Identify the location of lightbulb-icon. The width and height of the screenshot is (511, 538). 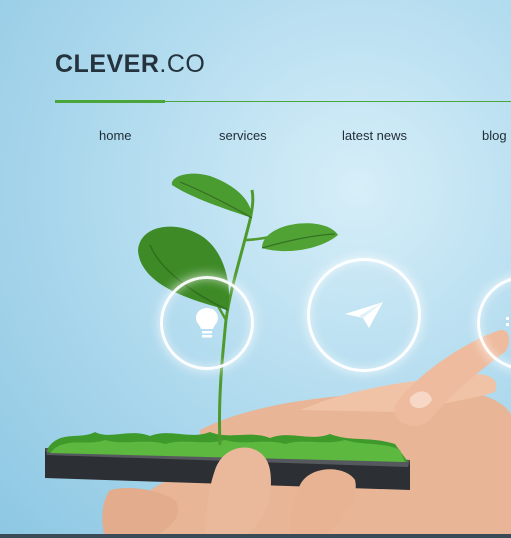
(207, 323).